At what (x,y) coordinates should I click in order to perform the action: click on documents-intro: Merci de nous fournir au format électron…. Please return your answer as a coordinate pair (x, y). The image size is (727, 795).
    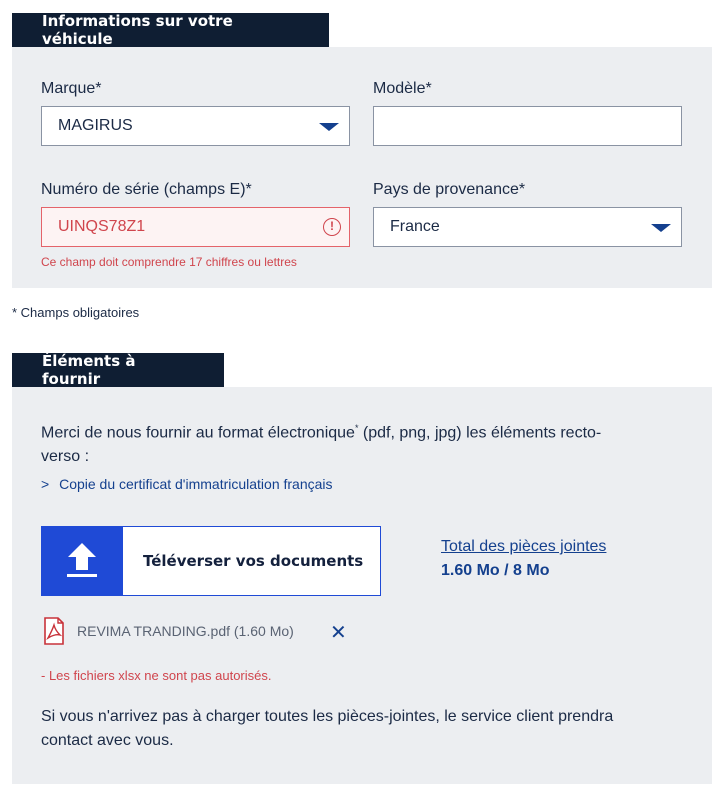
    Looking at the image, I should click on (321, 444).